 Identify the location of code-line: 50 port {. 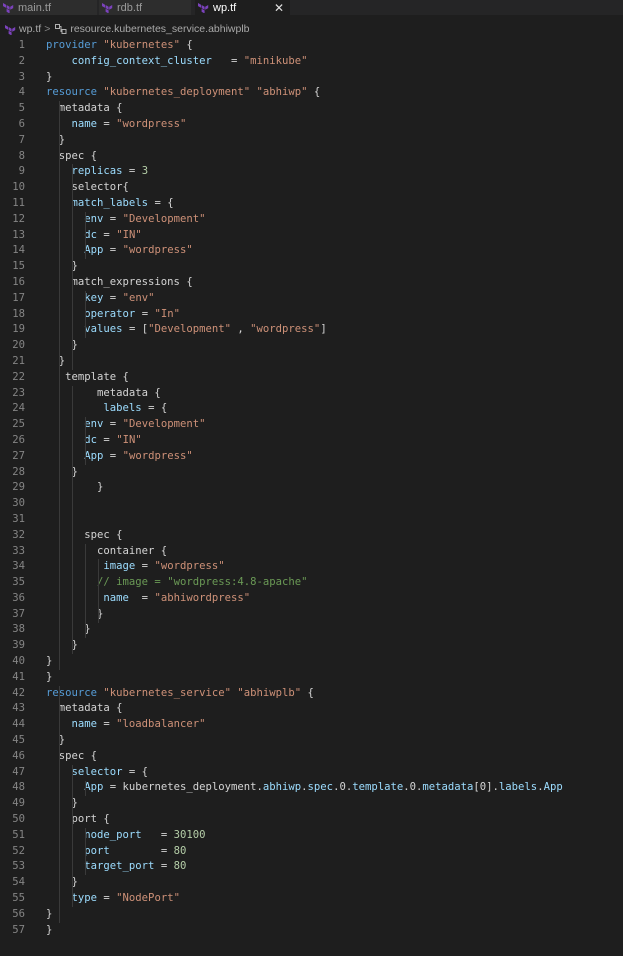
(311, 820).